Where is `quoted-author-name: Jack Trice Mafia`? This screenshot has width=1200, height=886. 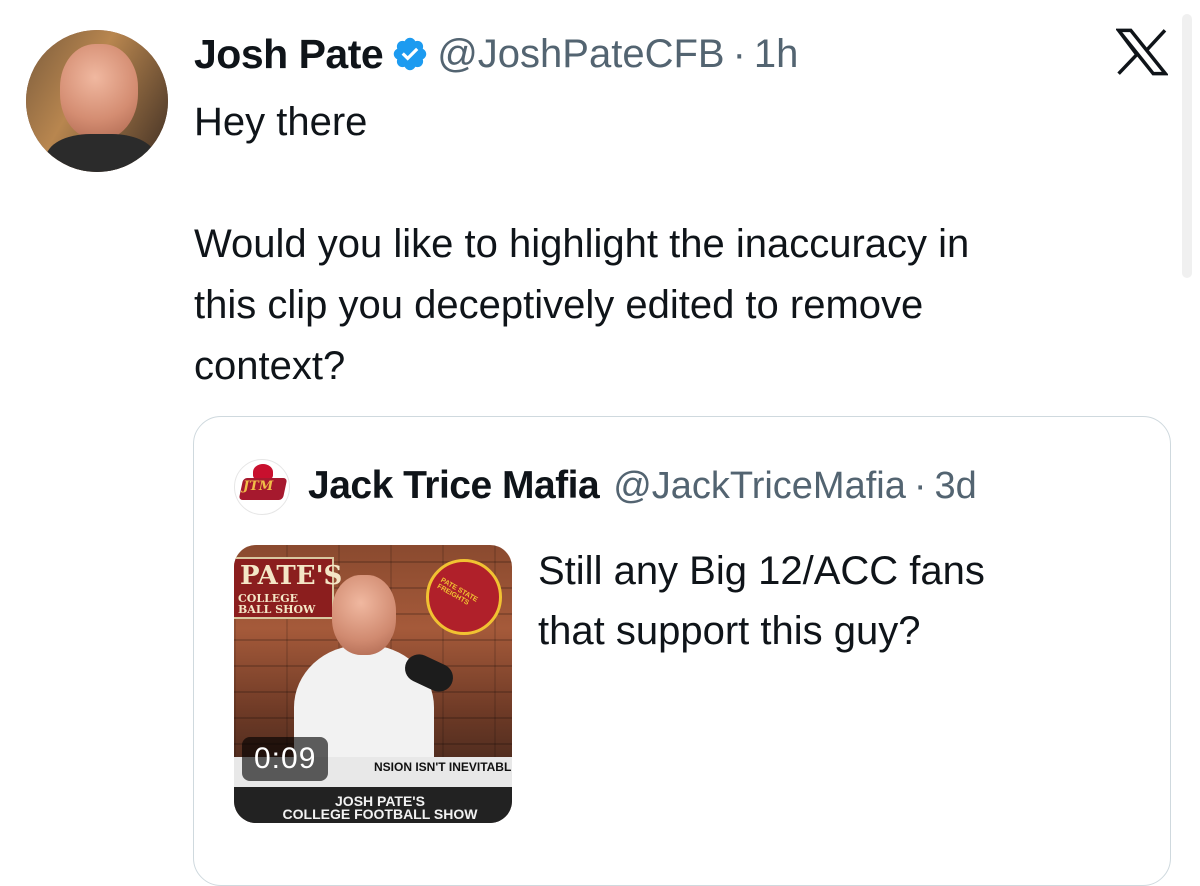
quoted-author-name: Jack Trice Mafia is located at coordinates (454, 486).